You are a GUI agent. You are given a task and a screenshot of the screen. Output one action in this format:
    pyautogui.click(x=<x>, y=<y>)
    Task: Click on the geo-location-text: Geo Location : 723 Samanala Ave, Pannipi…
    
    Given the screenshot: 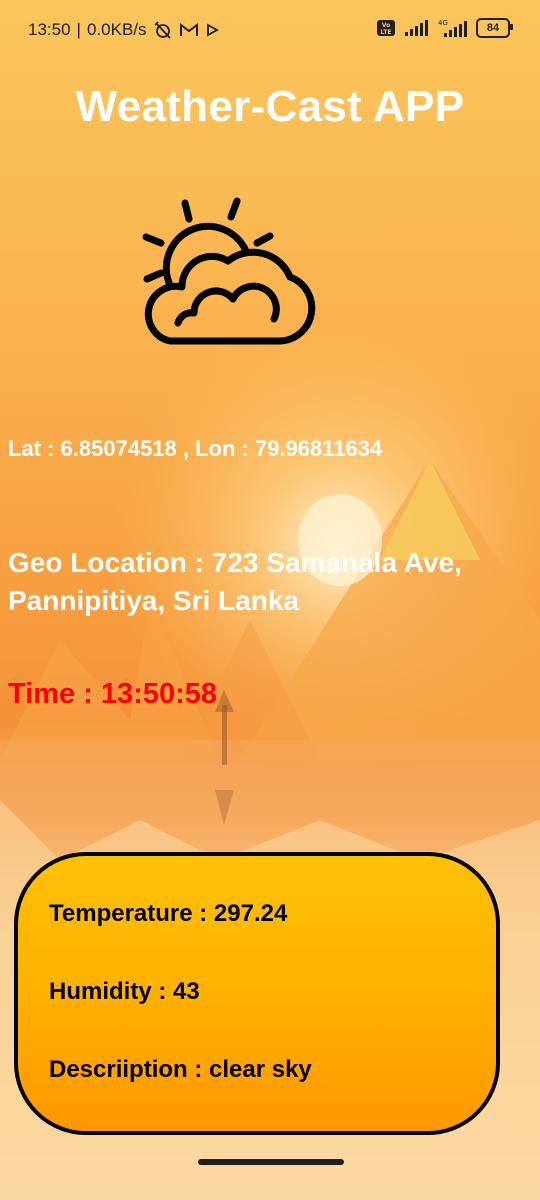 What is the action you would take?
    pyautogui.click(x=235, y=581)
    